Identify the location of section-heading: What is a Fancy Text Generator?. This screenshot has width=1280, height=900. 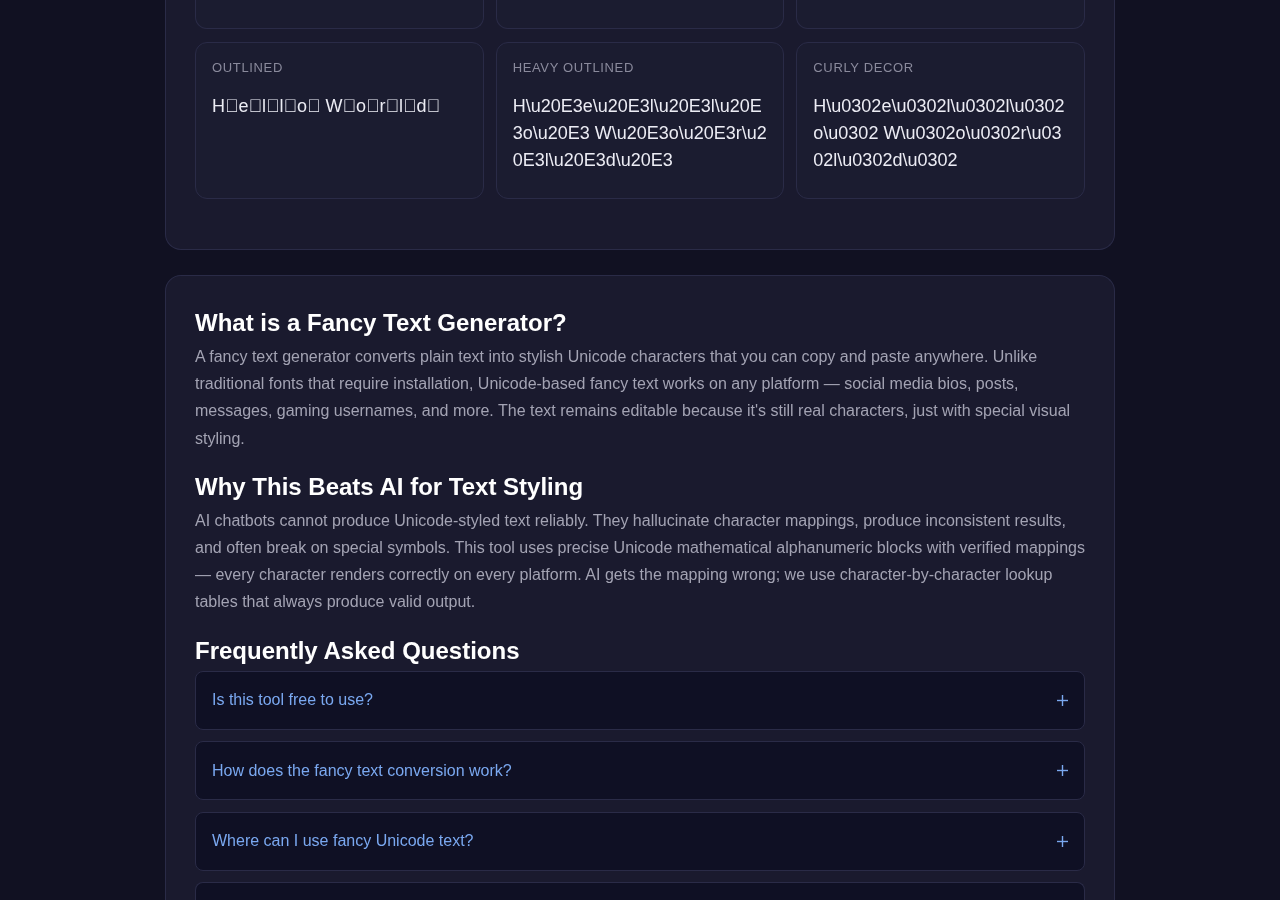
(381, 323).